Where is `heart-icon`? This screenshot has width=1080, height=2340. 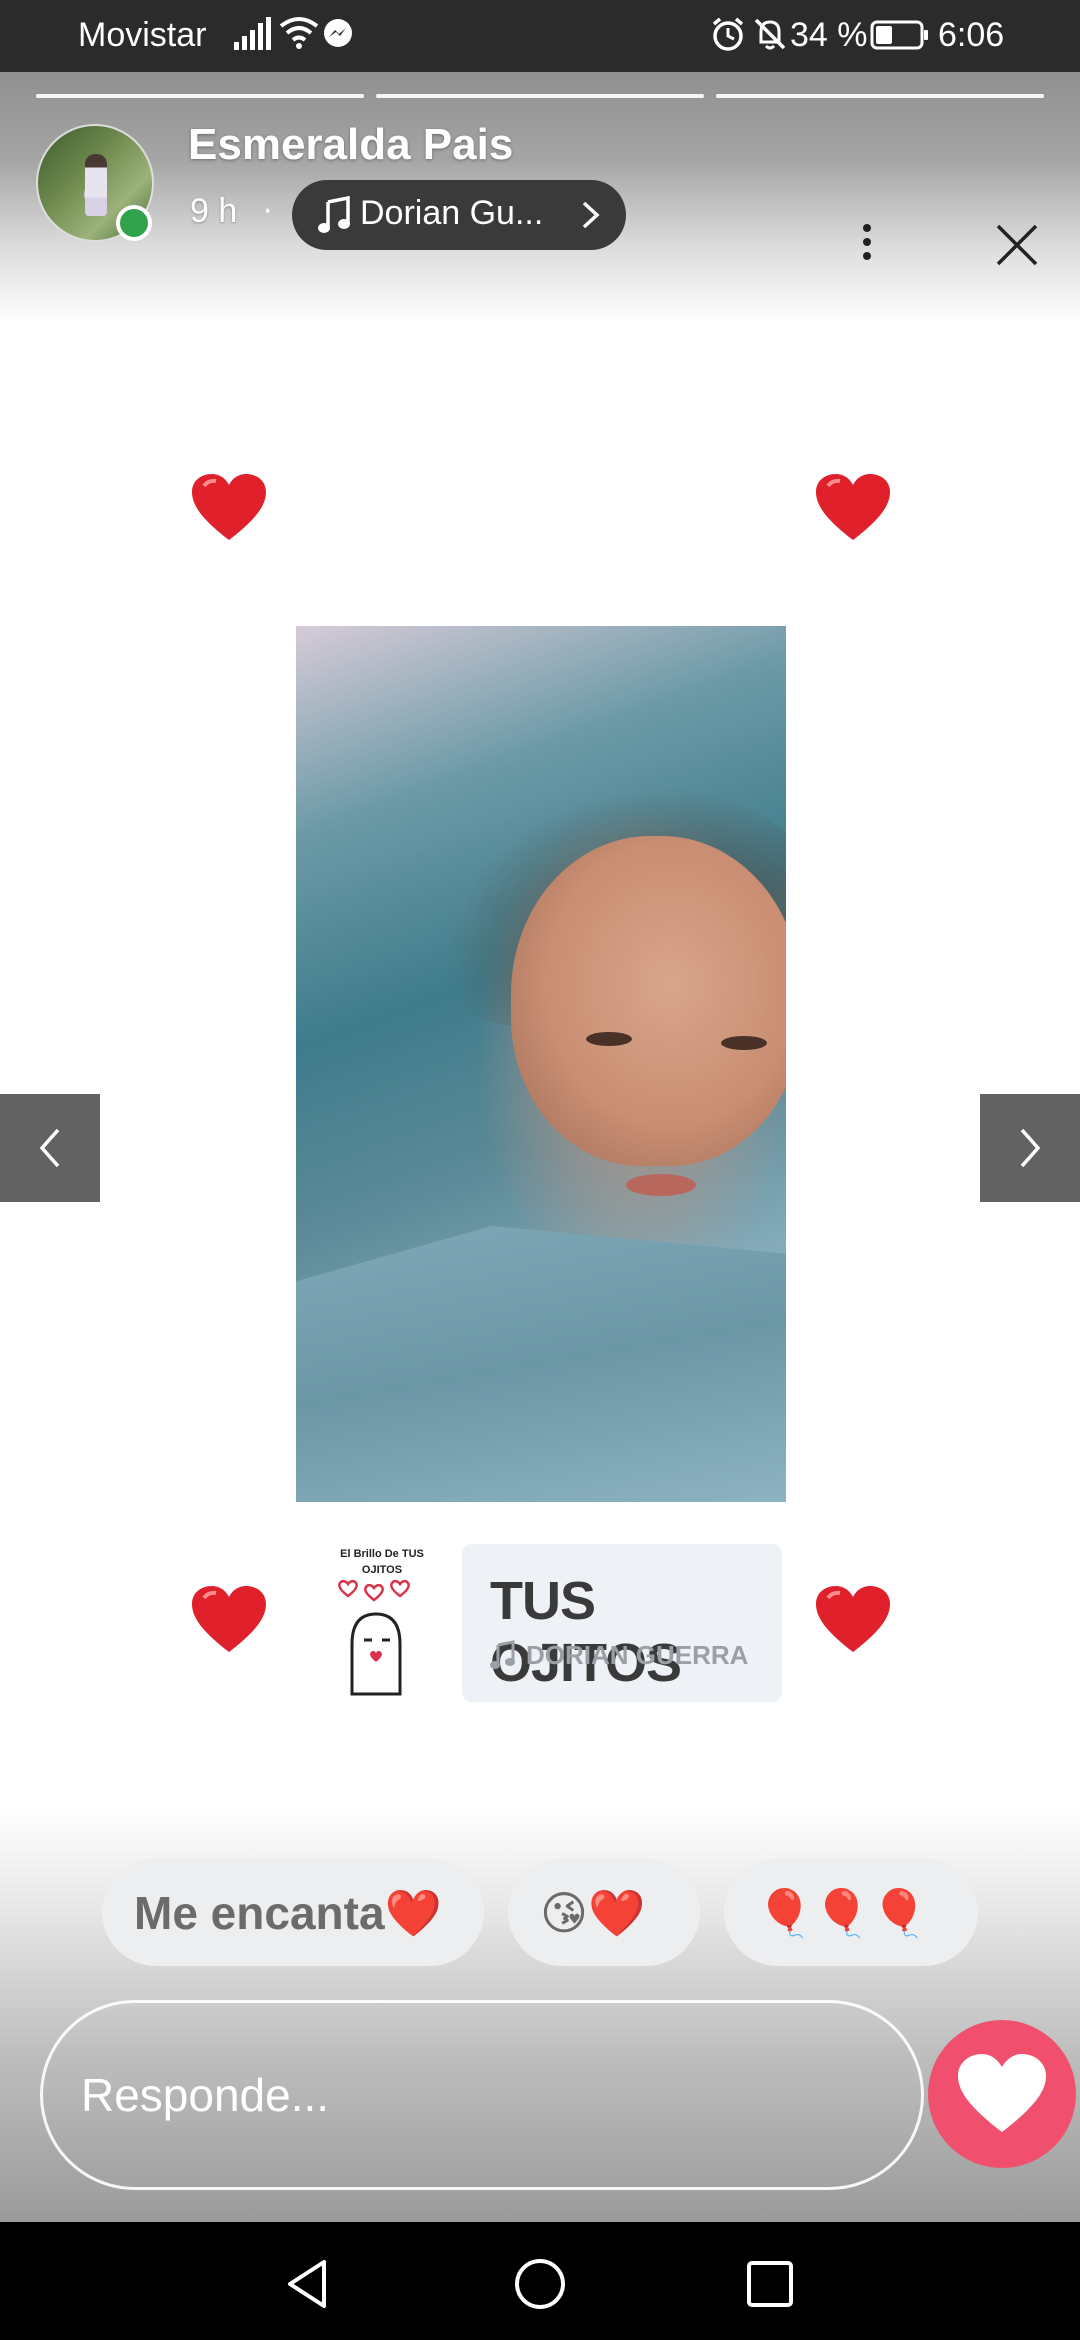 heart-icon is located at coordinates (1002, 2093).